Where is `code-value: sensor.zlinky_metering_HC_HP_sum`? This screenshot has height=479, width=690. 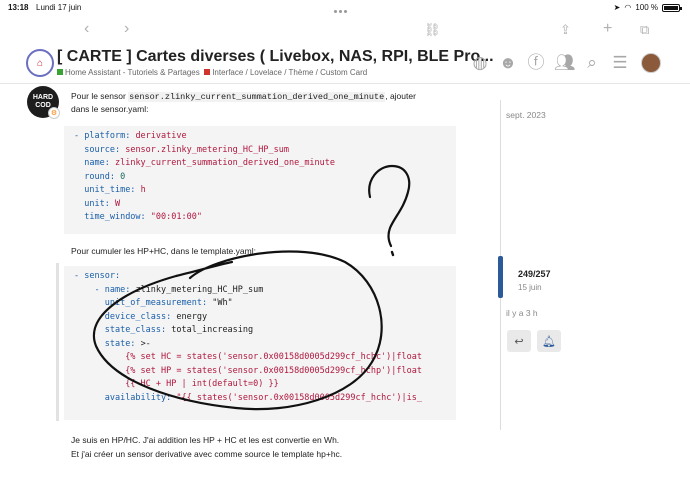 code-value: sensor.zlinky_metering_HC_HP_sum is located at coordinates (207, 149).